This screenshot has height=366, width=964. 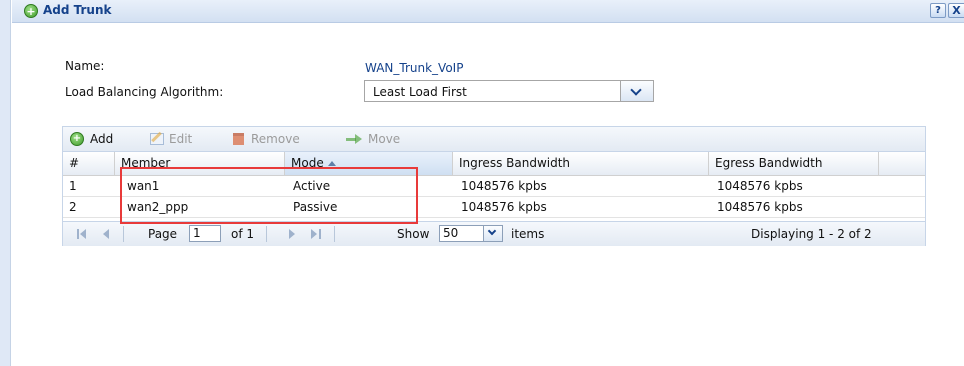 I want to click on grid-toolbar: + Add Edit Remove Move, so click(x=494, y=139).